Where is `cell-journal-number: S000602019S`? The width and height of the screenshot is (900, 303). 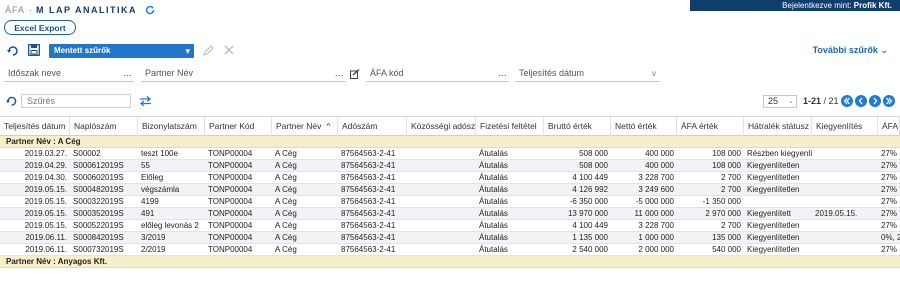
cell-journal-number: S000602019S is located at coordinates (98, 177).